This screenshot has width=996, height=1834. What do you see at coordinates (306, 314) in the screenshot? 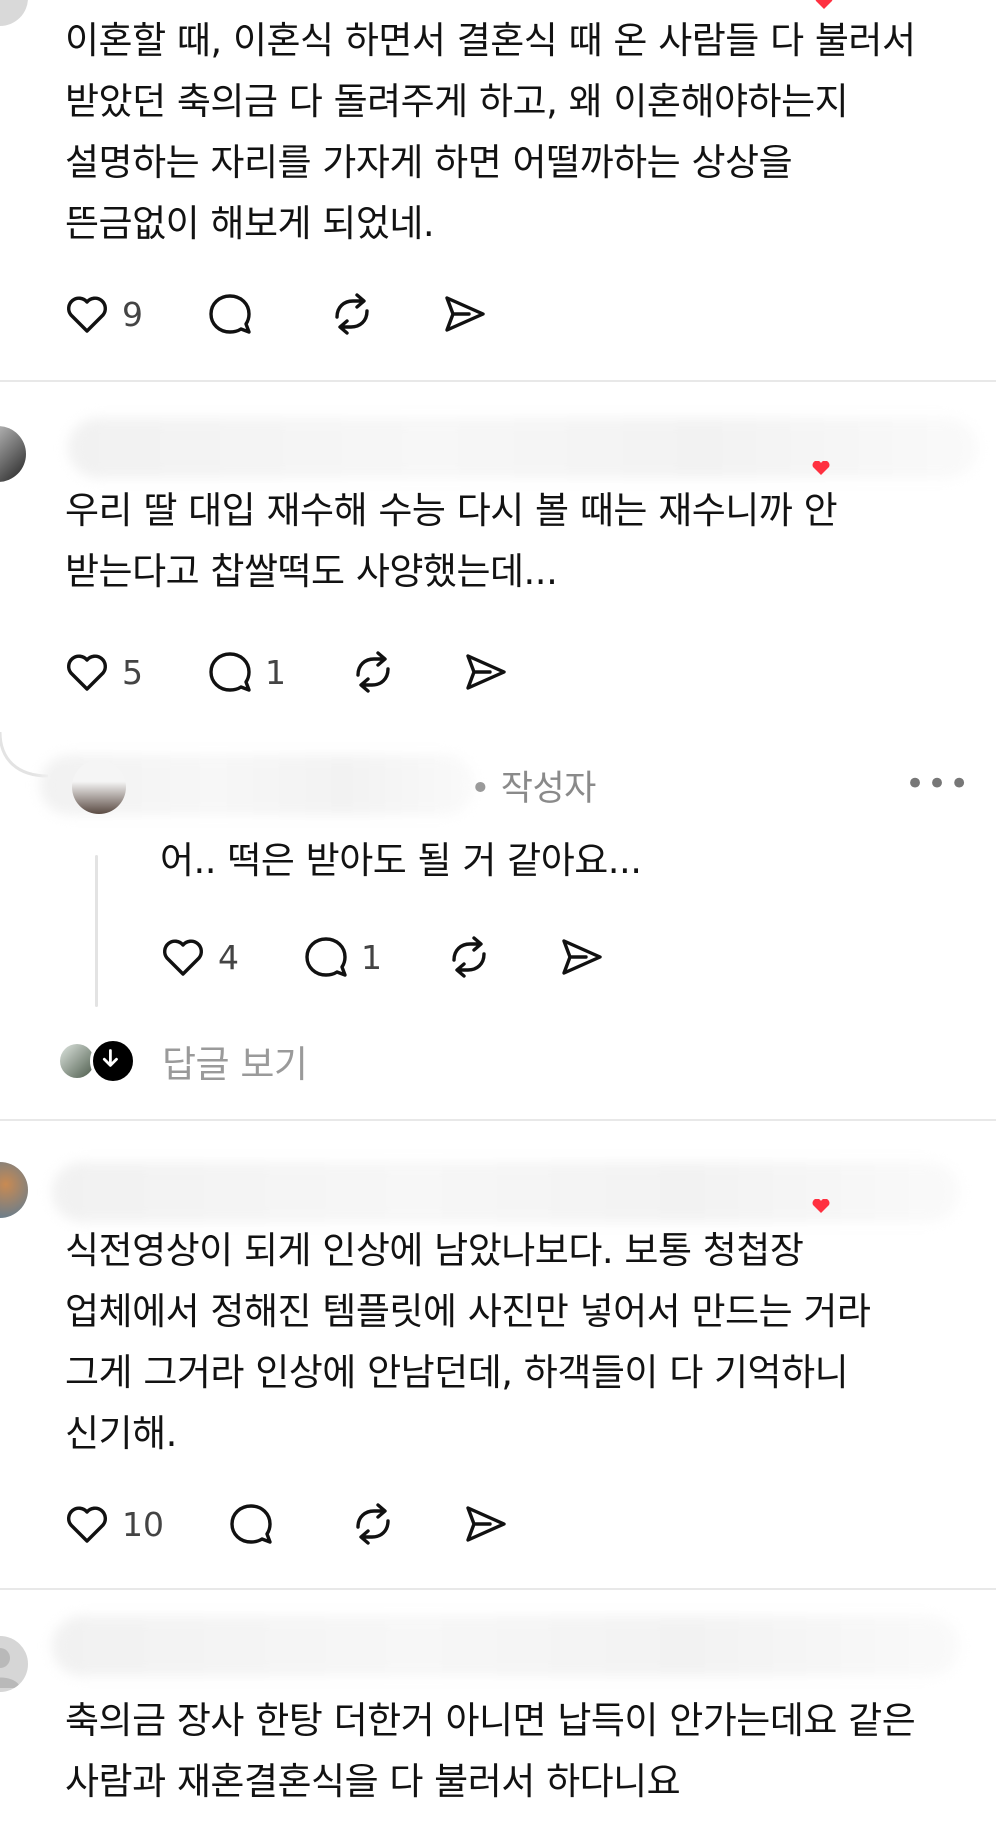
I see `comment-actions: 9` at bounding box center [306, 314].